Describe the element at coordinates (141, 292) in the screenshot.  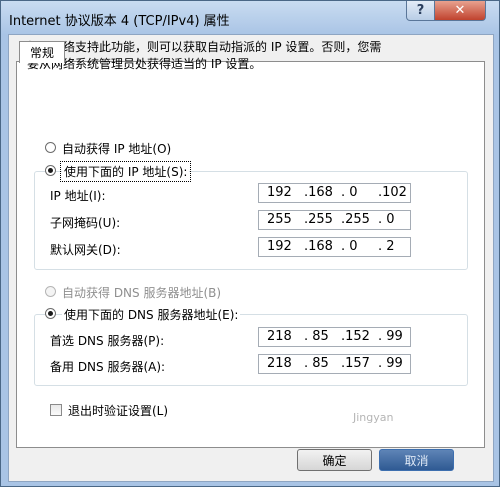
I see `auto-dns-label: 自动获得 DNS 服务器地址(B)` at that location.